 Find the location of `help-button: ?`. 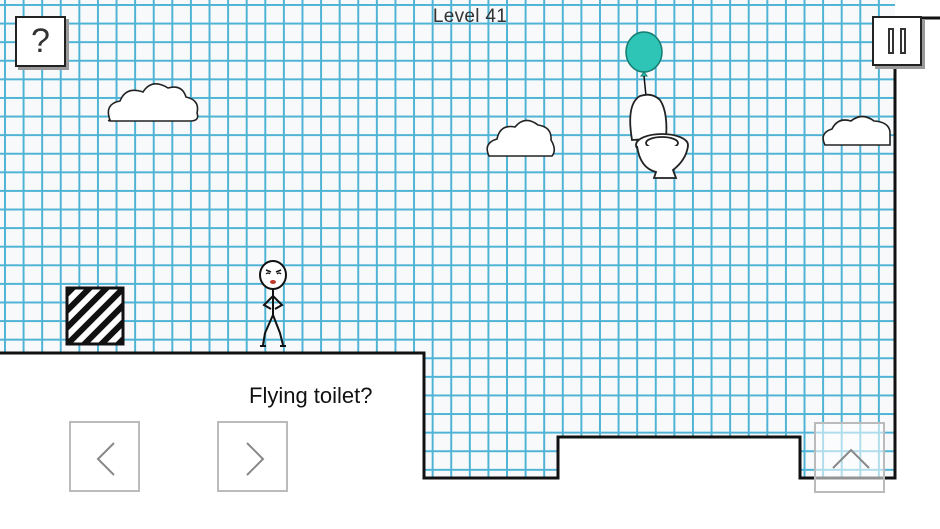

help-button: ? is located at coordinates (40, 41).